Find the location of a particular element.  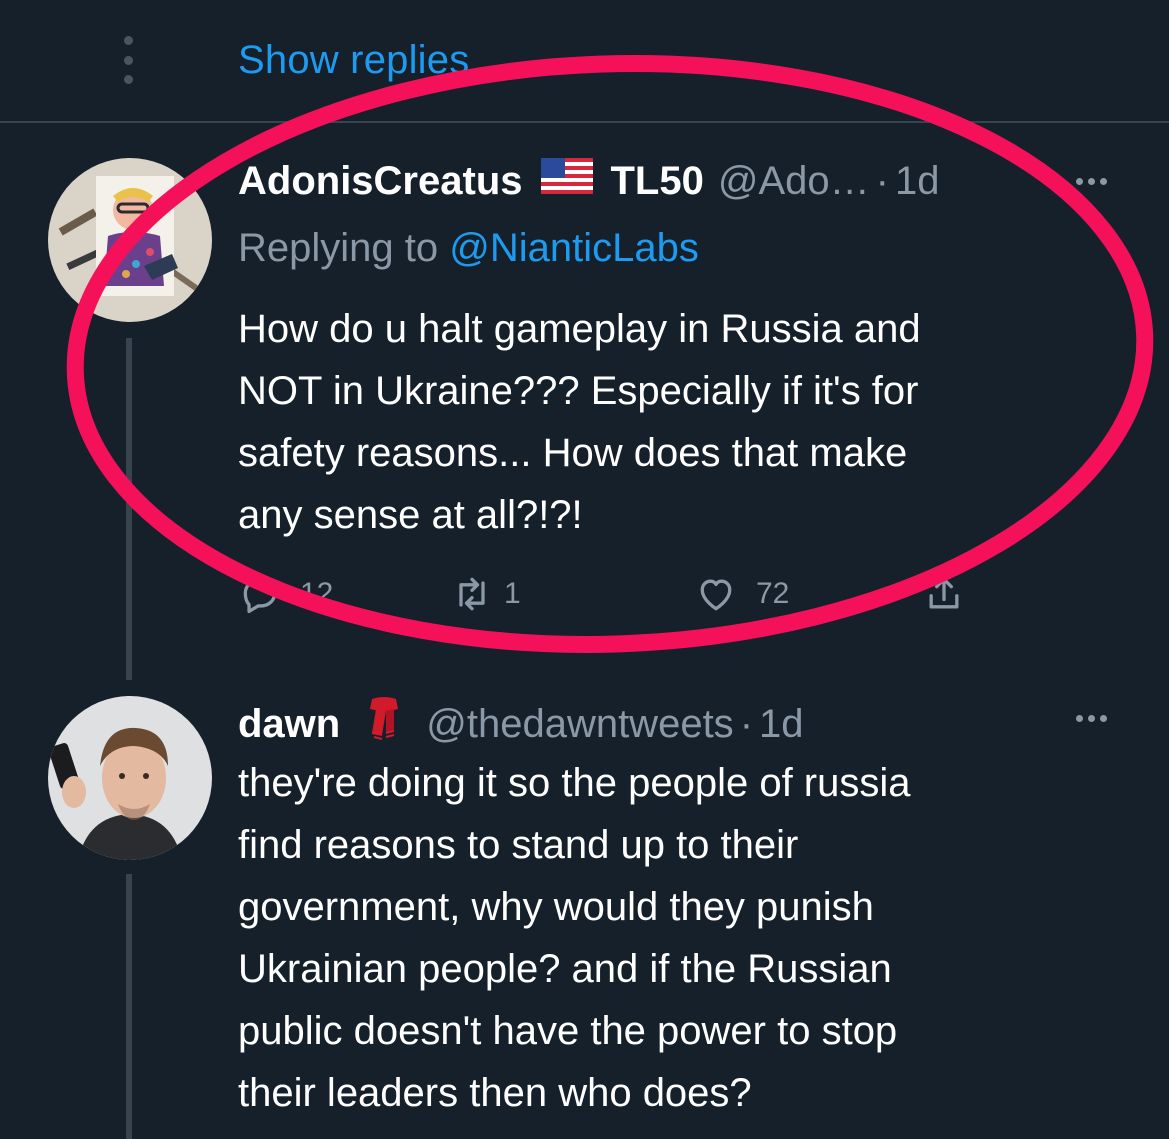

mention-link: @NianticLabs is located at coordinates (574, 248).